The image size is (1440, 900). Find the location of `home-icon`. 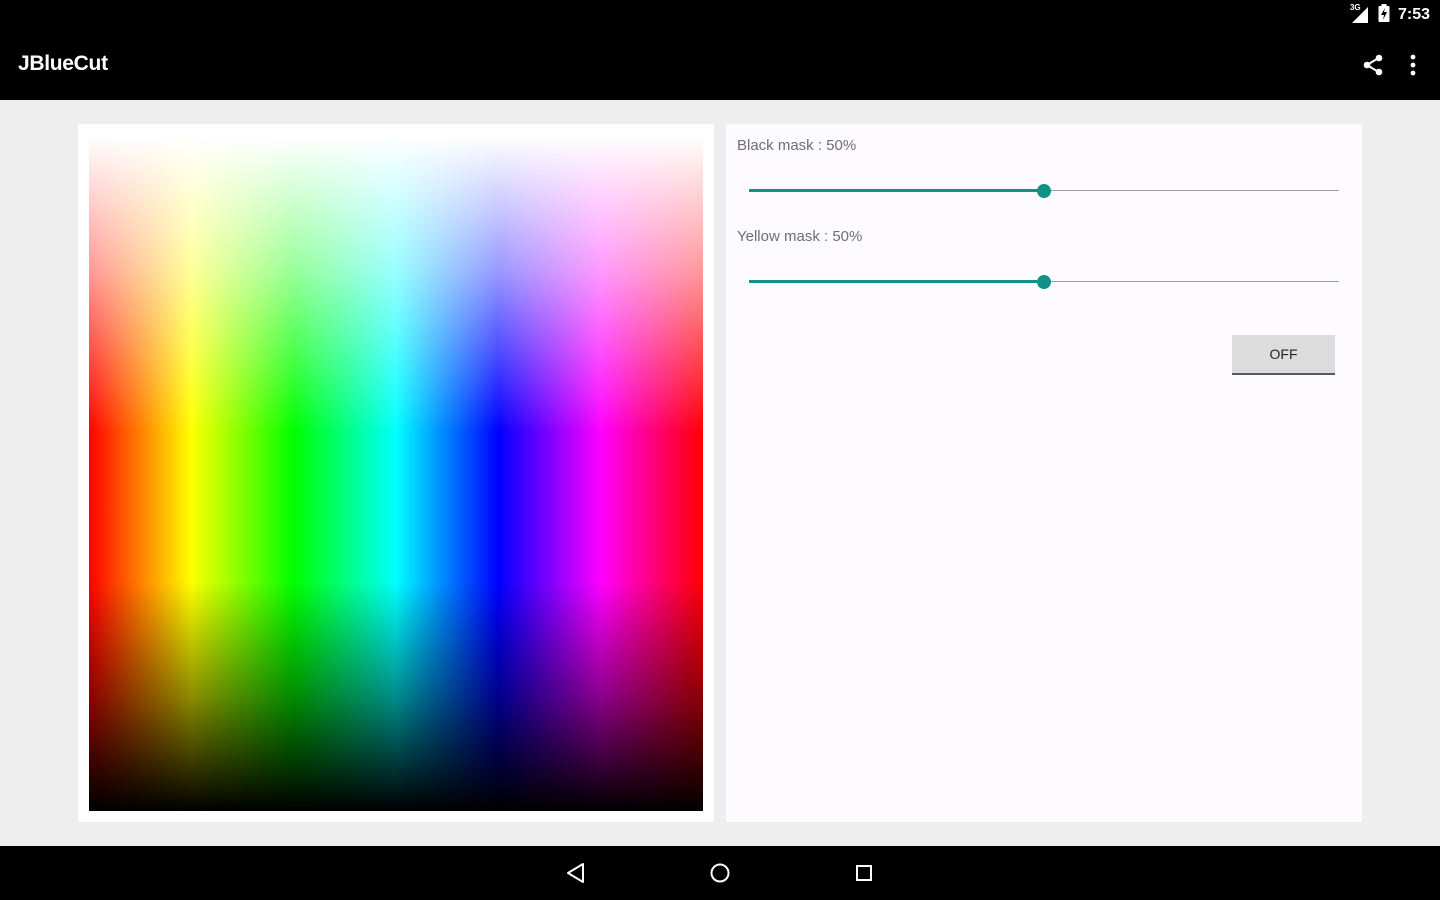

home-icon is located at coordinates (720, 873).